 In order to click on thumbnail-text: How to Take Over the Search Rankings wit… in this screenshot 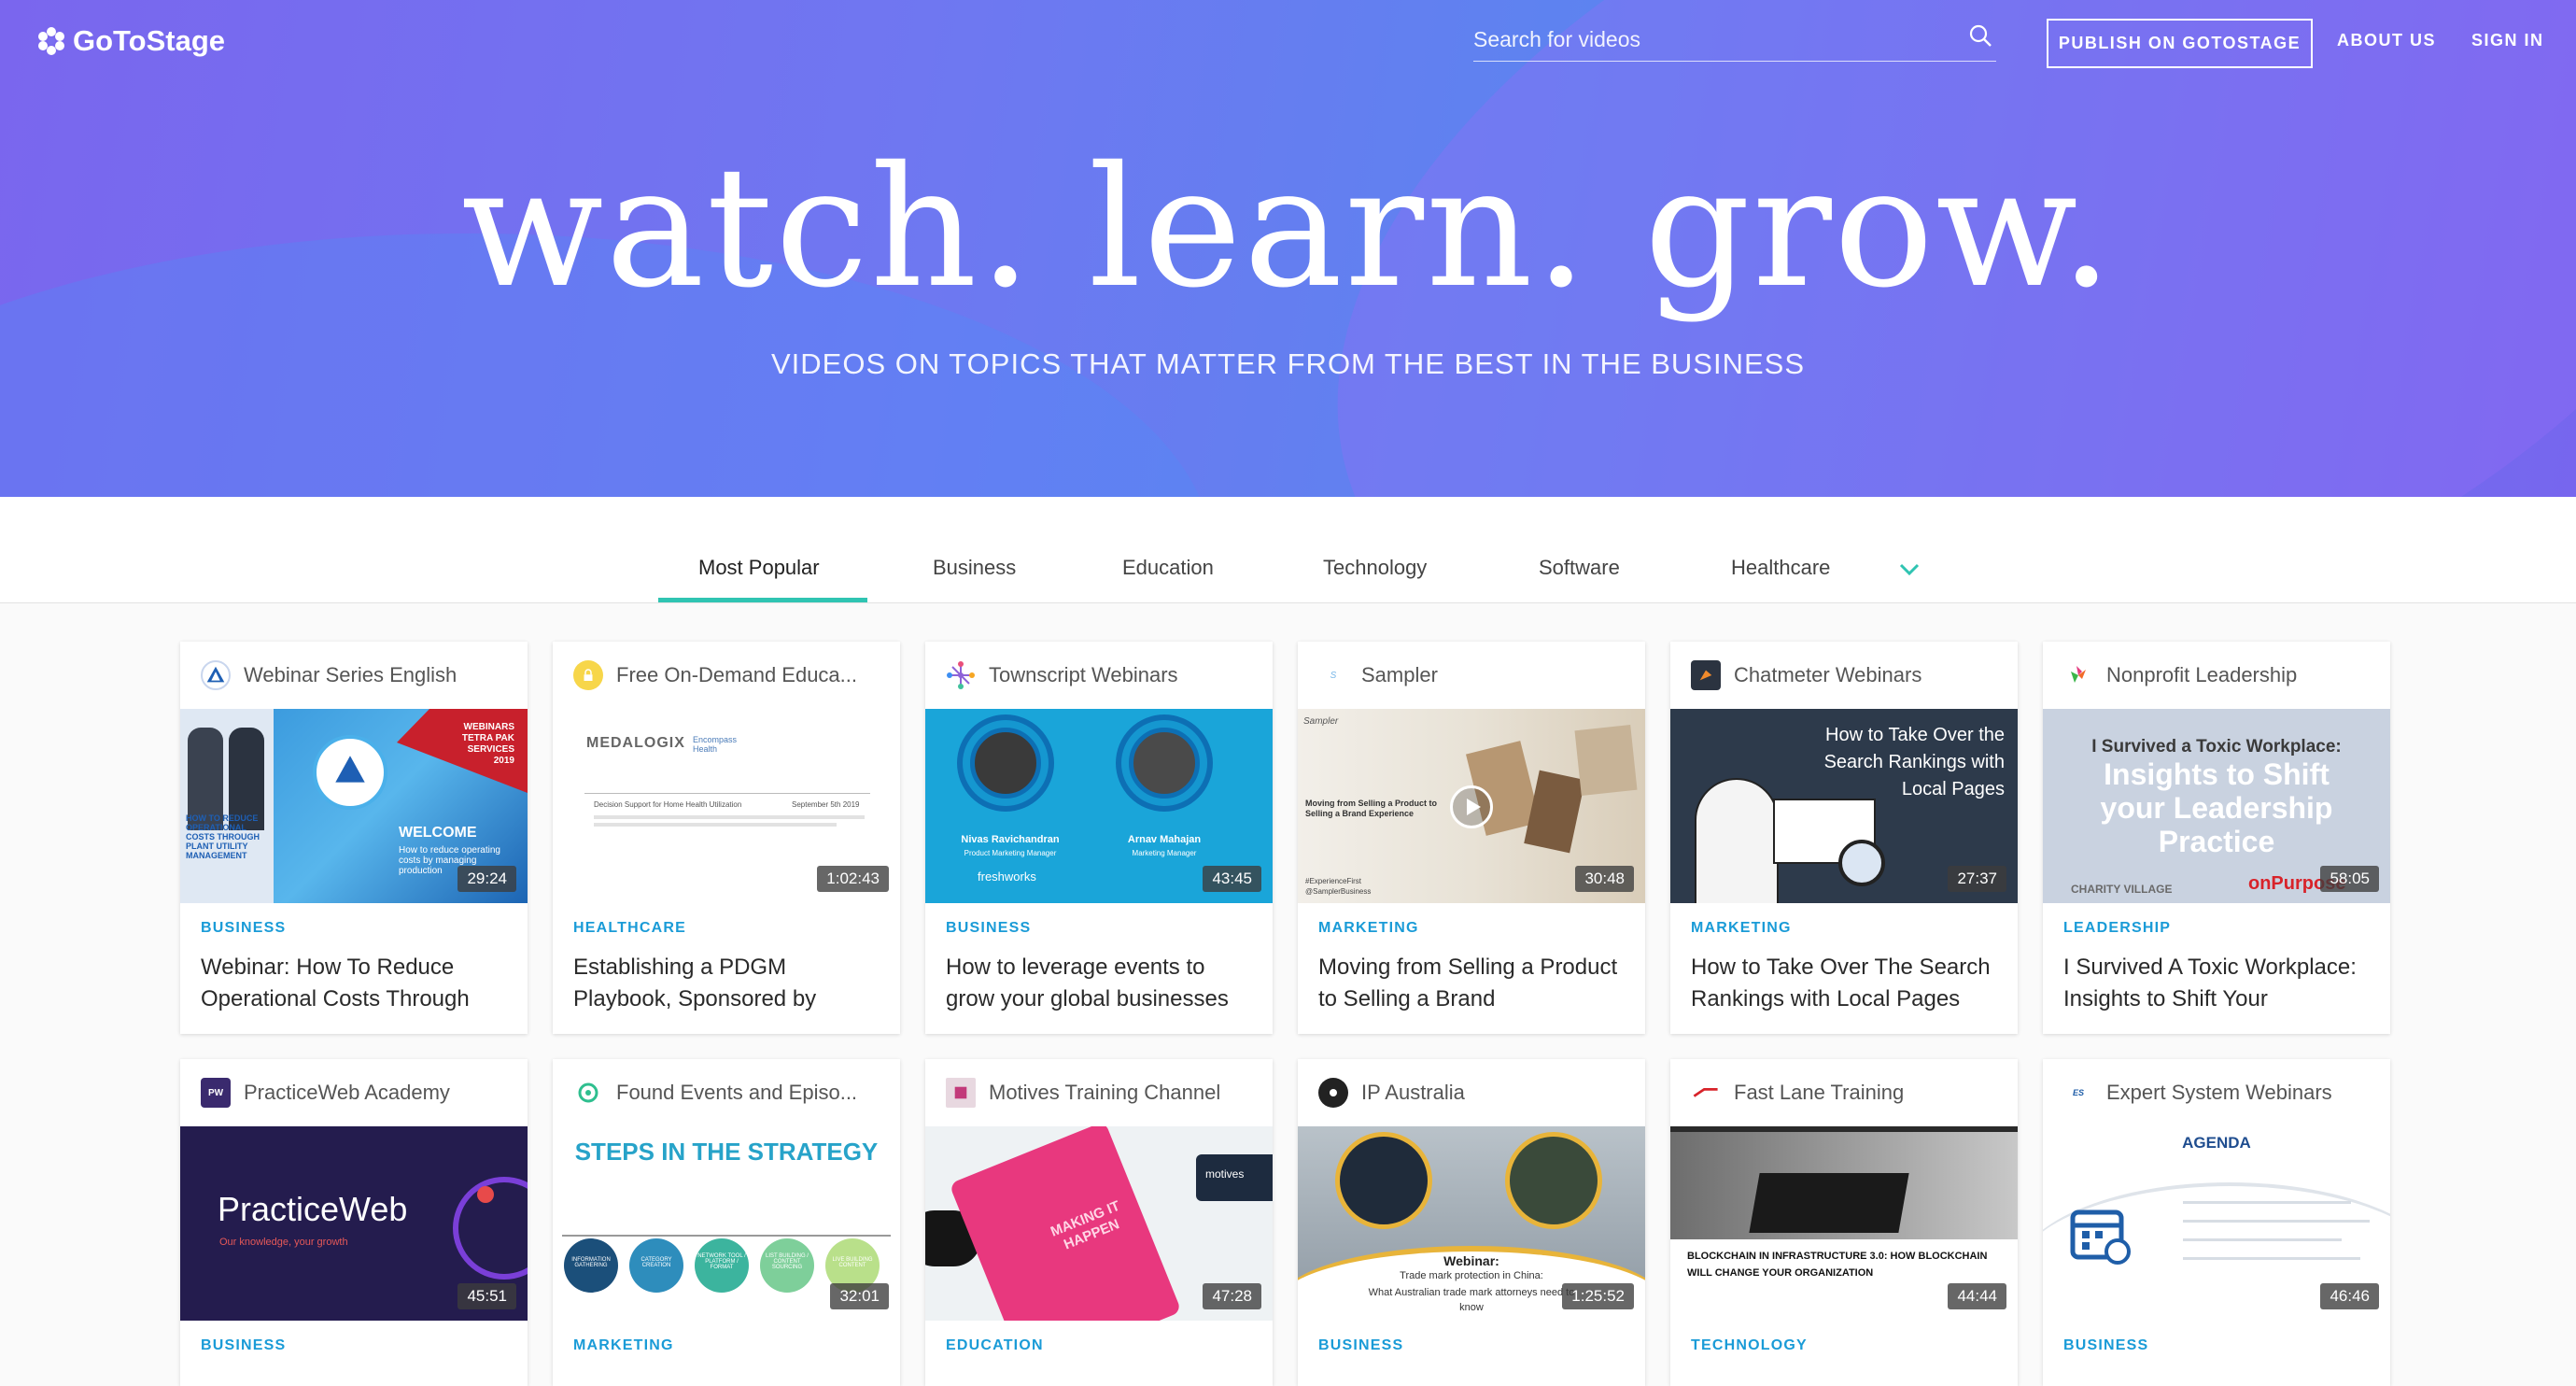, I will do `click(1914, 762)`.